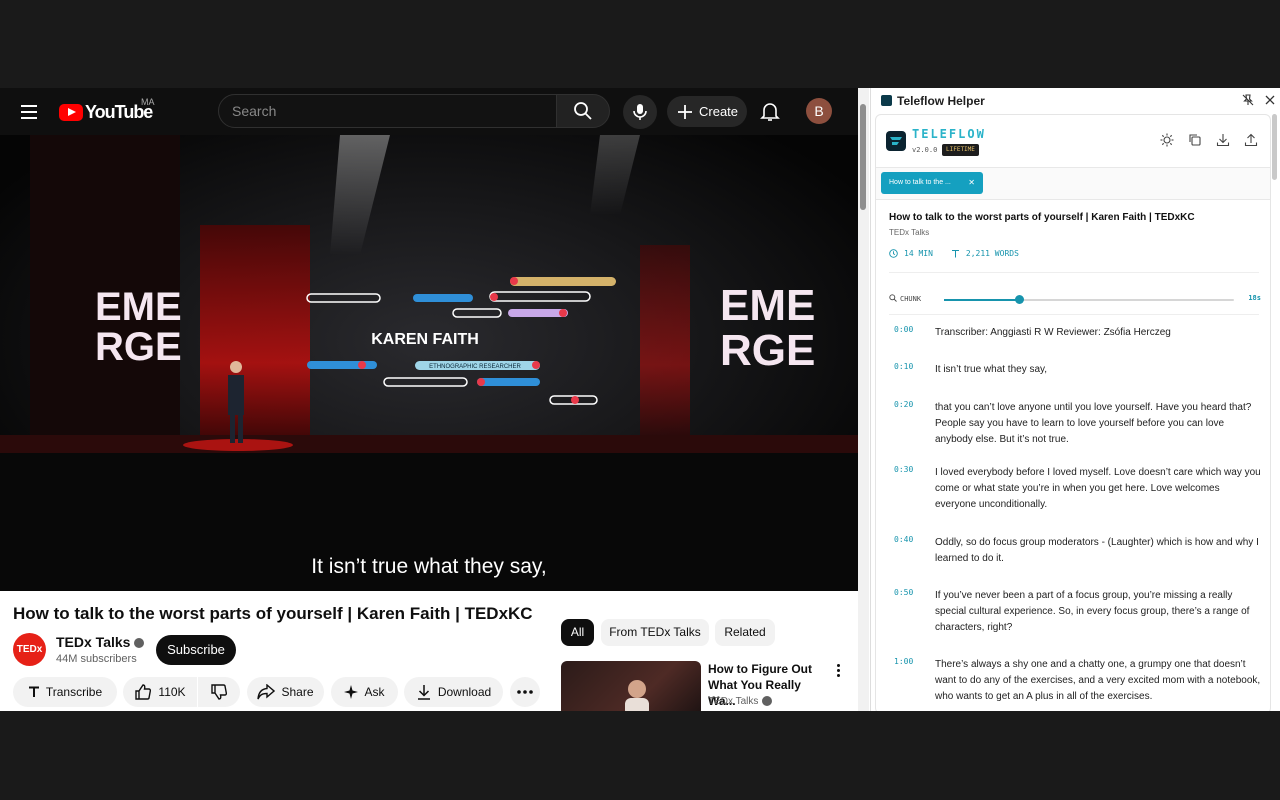 This screenshot has height=800, width=1280. Describe the element at coordinates (143, 692) in the screenshot. I see `thumbs-up-icon` at that location.